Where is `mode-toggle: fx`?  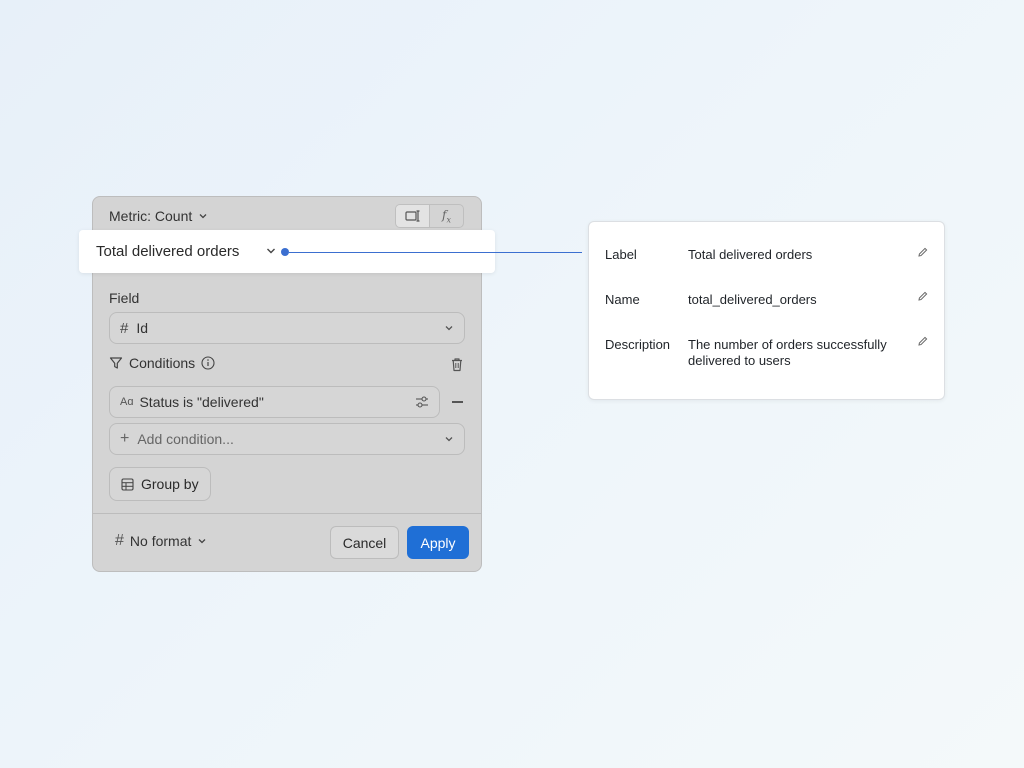
mode-toggle: fx is located at coordinates (429, 216).